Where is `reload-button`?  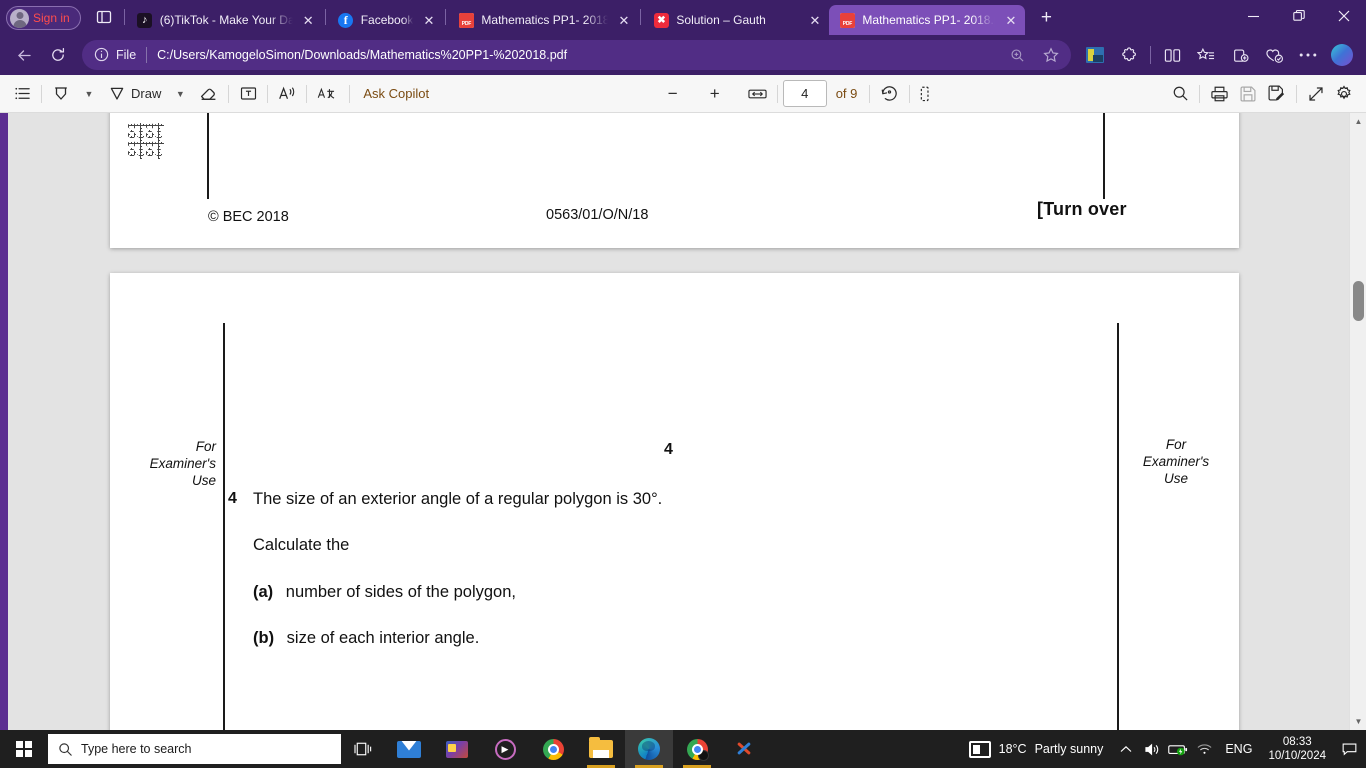
reload-button is located at coordinates (58, 55).